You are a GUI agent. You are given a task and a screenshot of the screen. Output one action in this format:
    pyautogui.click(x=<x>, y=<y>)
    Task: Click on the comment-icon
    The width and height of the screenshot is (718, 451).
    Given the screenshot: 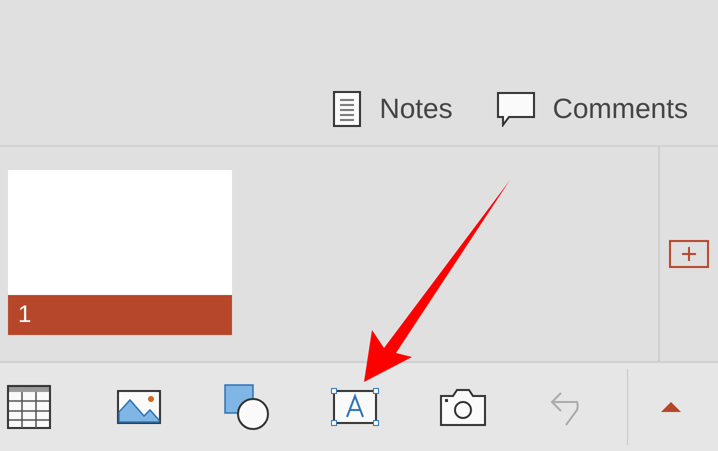 What is the action you would take?
    pyautogui.click(x=515, y=109)
    